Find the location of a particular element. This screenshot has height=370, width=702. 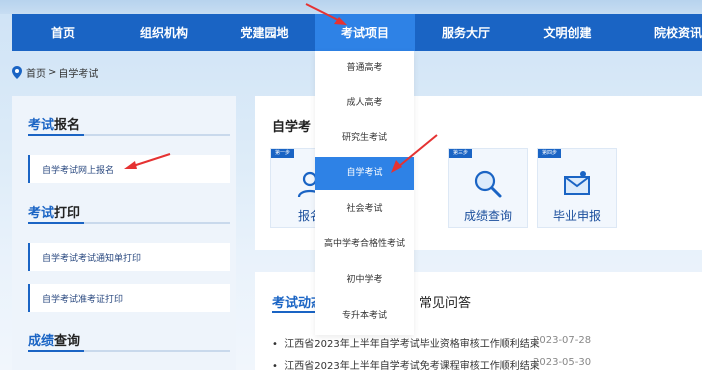

breadcrumb: 首页 > 自学考试 is located at coordinates (55, 72).